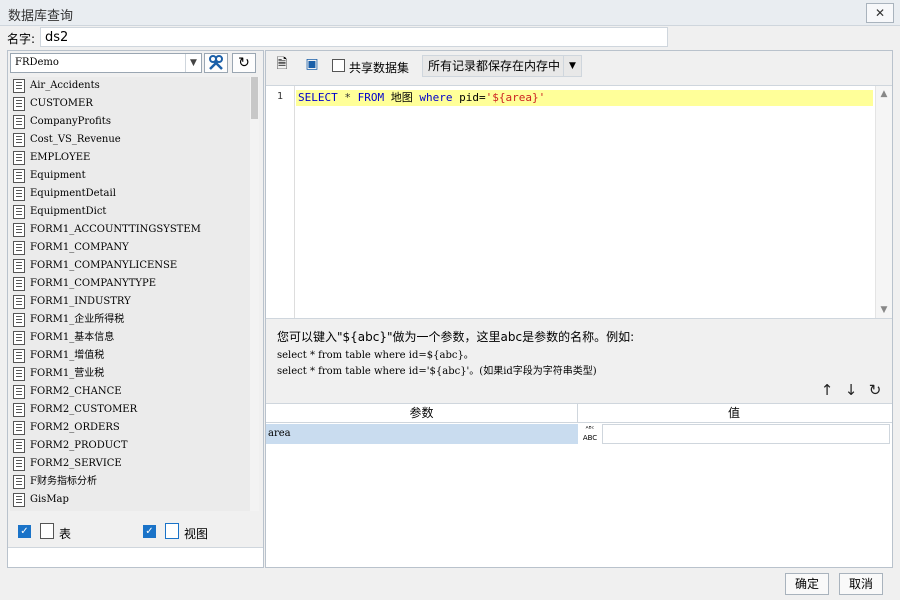 Image resolution: width=900 pixels, height=600 pixels. I want to click on table-list-item: F财务指标分析, so click(134, 482).